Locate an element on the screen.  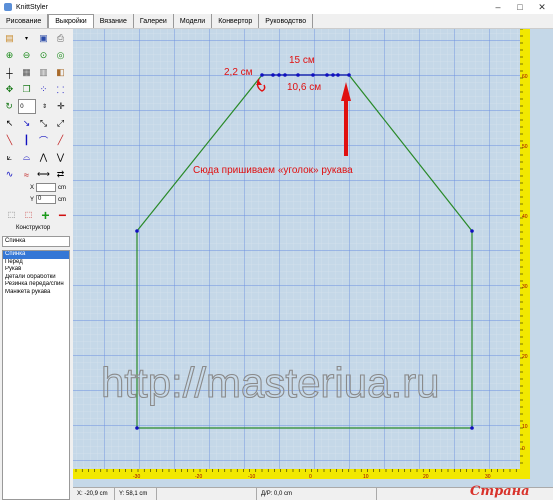
list-item: Детали обработки is located at coordinates (36, 278).